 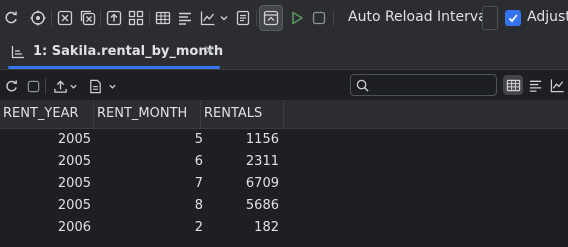 I want to click on cell-rent-month: 6, so click(x=152, y=162).